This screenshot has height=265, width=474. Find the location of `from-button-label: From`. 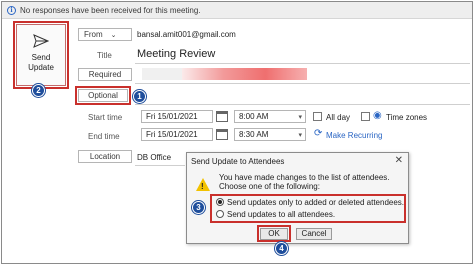

from-button-label: From is located at coordinates (93, 34).